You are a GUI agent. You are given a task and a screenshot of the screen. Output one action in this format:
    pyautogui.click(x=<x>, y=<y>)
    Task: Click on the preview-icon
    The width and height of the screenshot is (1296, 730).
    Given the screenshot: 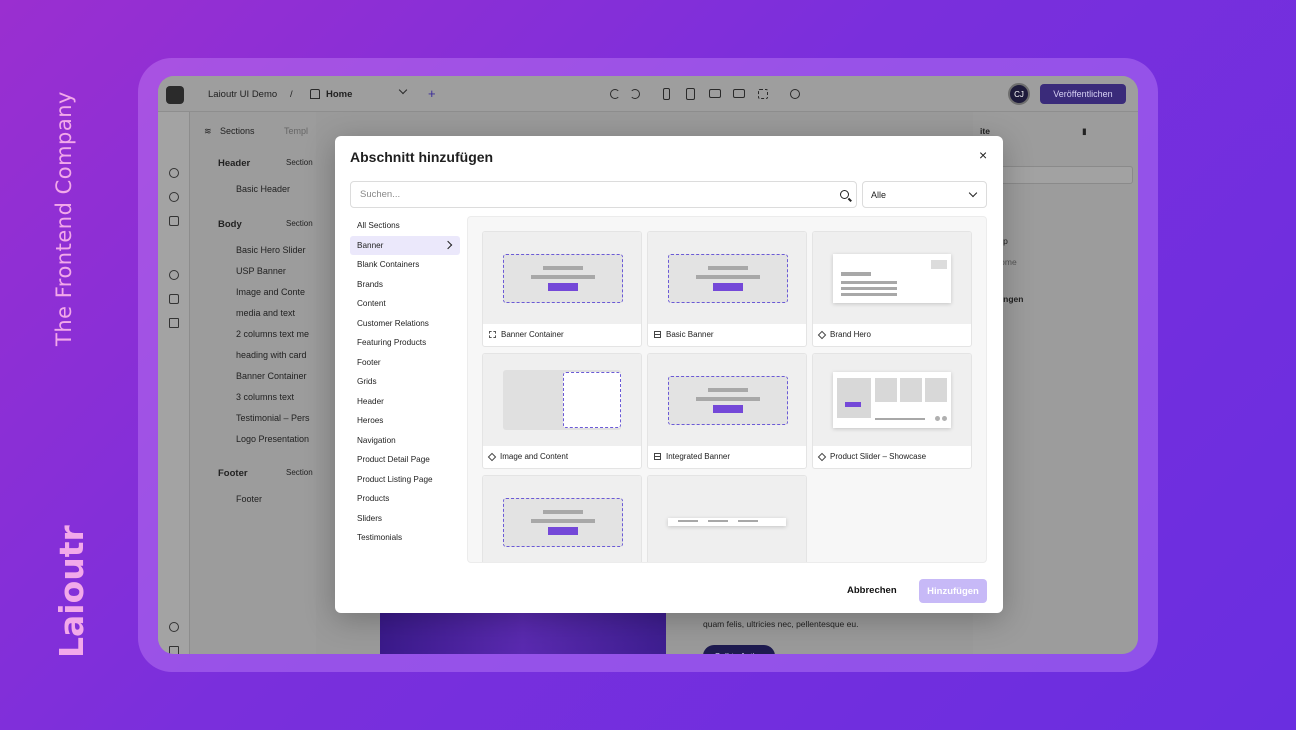 What is the action you would take?
    pyautogui.click(x=795, y=94)
    